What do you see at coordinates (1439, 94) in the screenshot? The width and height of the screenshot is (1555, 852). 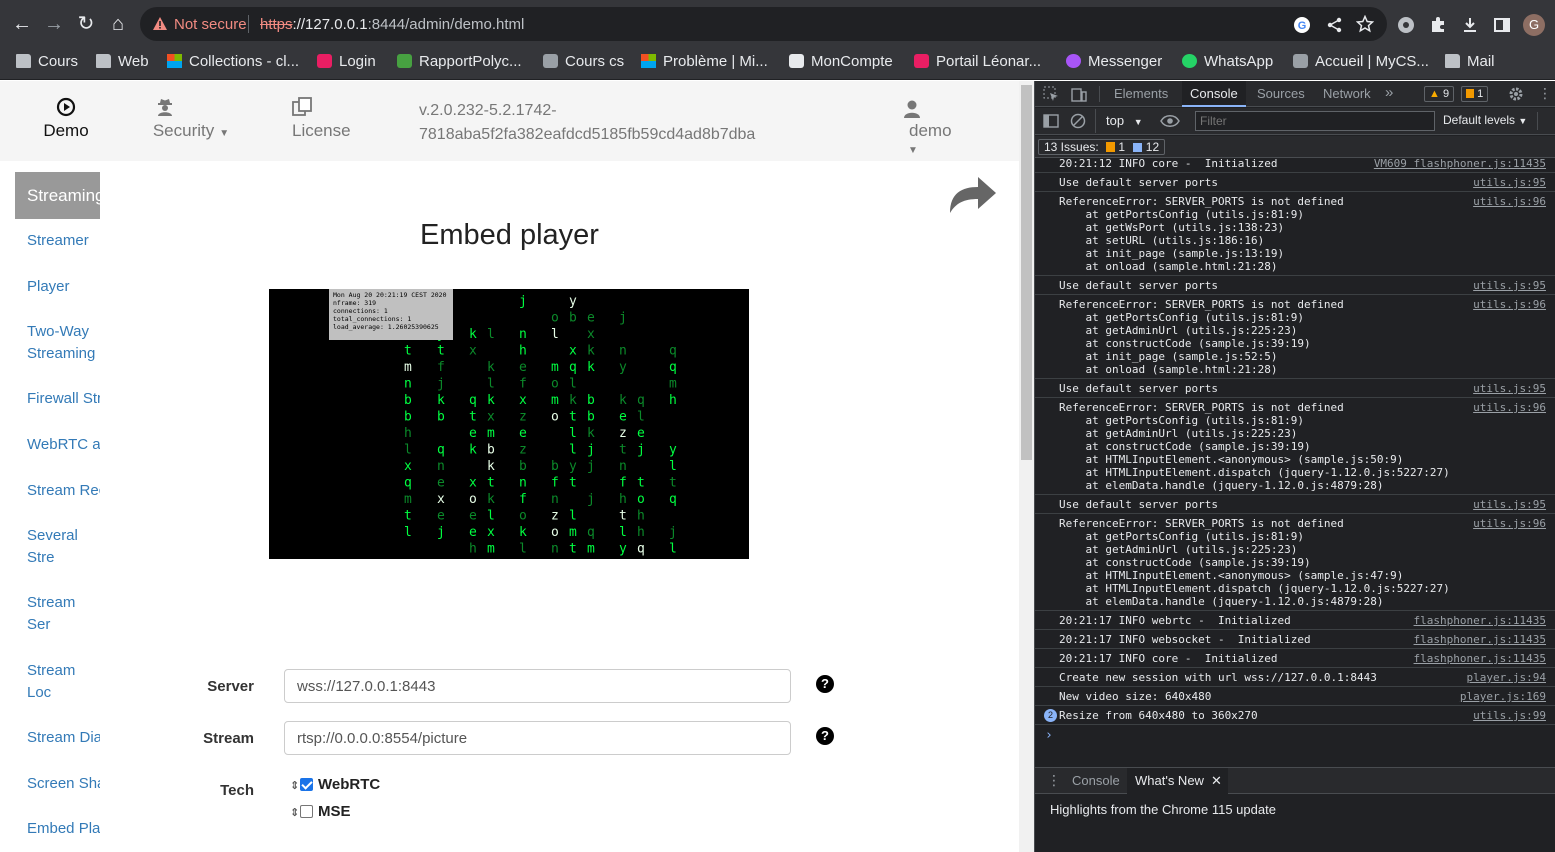 I see `warnings-badge: ▲ 9` at bounding box center [1439, 94].